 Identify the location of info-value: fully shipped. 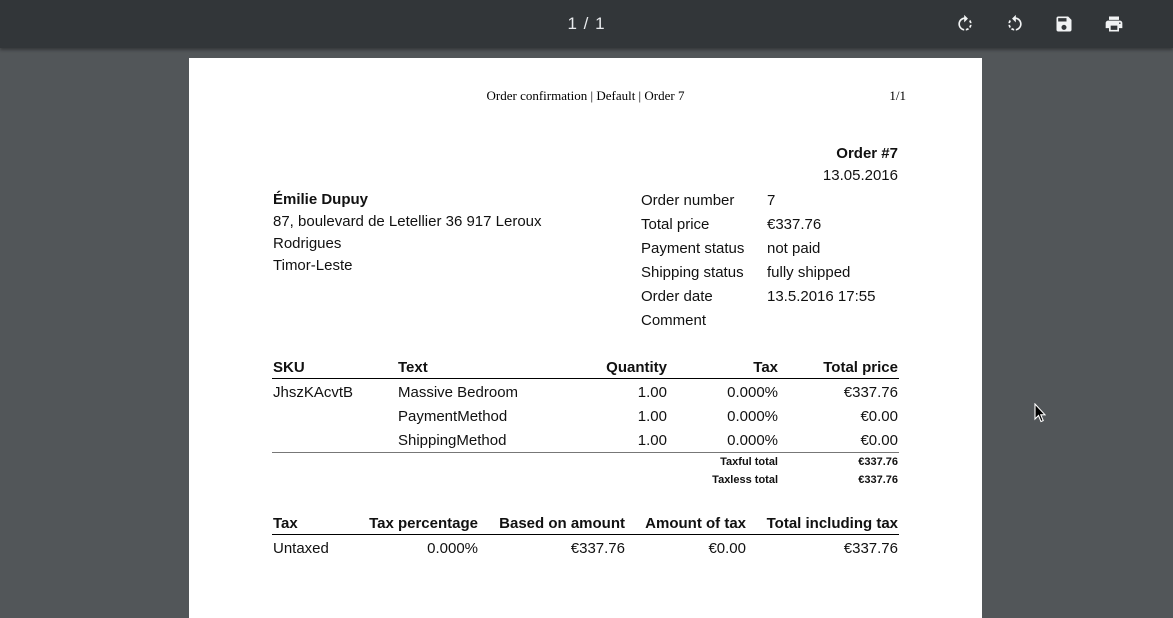
(809, 272).